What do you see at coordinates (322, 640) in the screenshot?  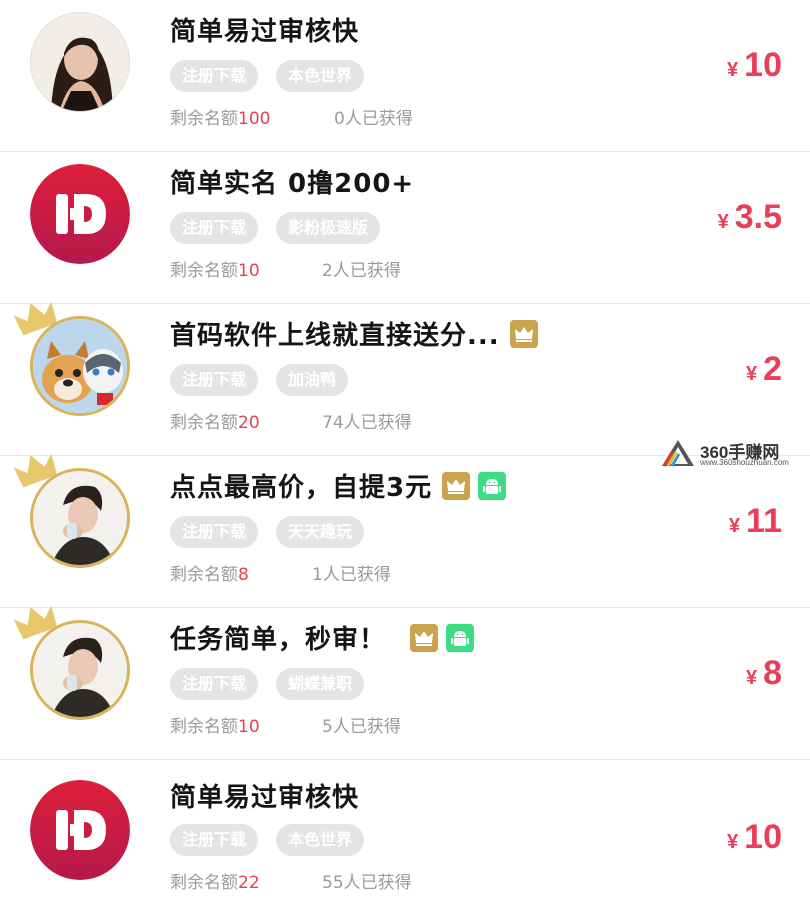 I see `task-title: 任务简单，秒审！` at bounding box center [322, 640].